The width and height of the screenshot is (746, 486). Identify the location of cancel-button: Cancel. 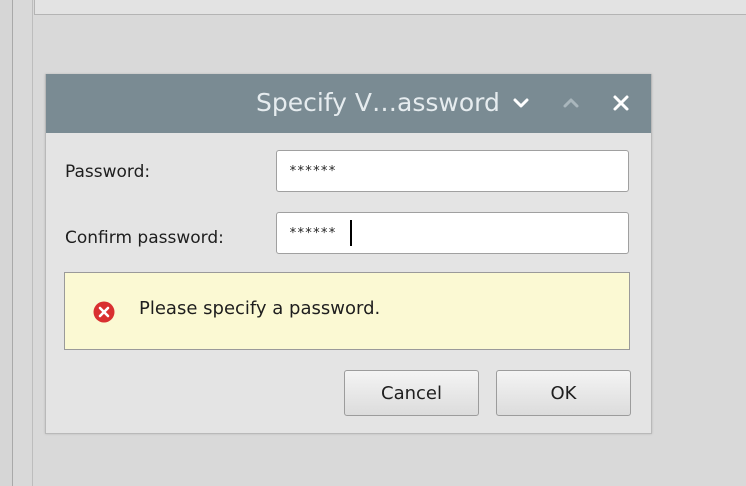
(411, 393).